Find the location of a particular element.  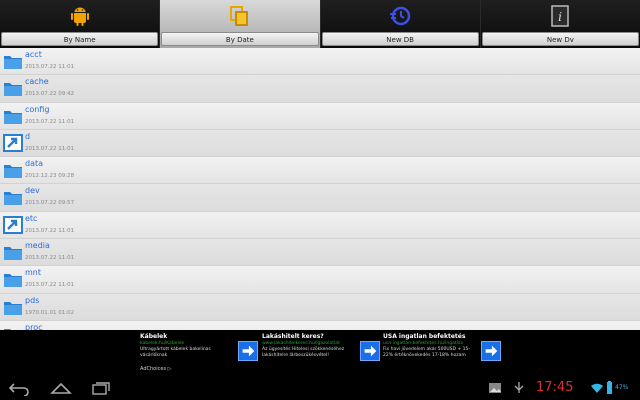

file-row: pds 1970.01.01 01:02 is located at coordinates (320, 307).